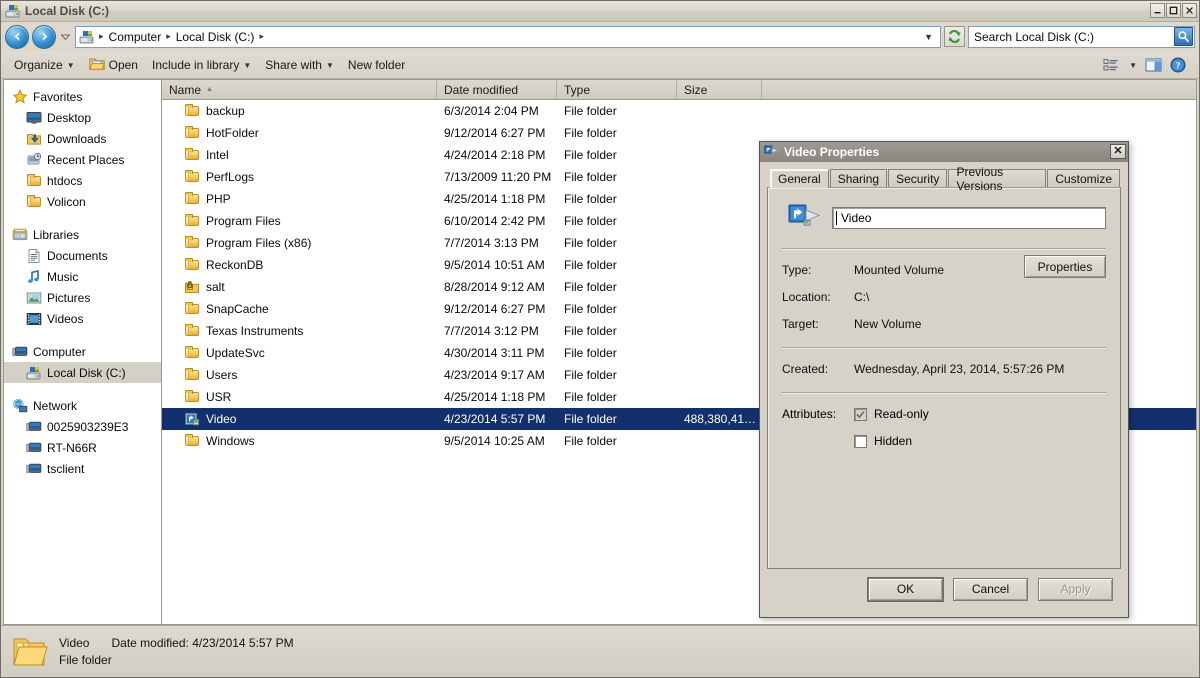 This screenshot has width=1200, height=678. I want to click on read-only-checkbox, so click(860, 414).